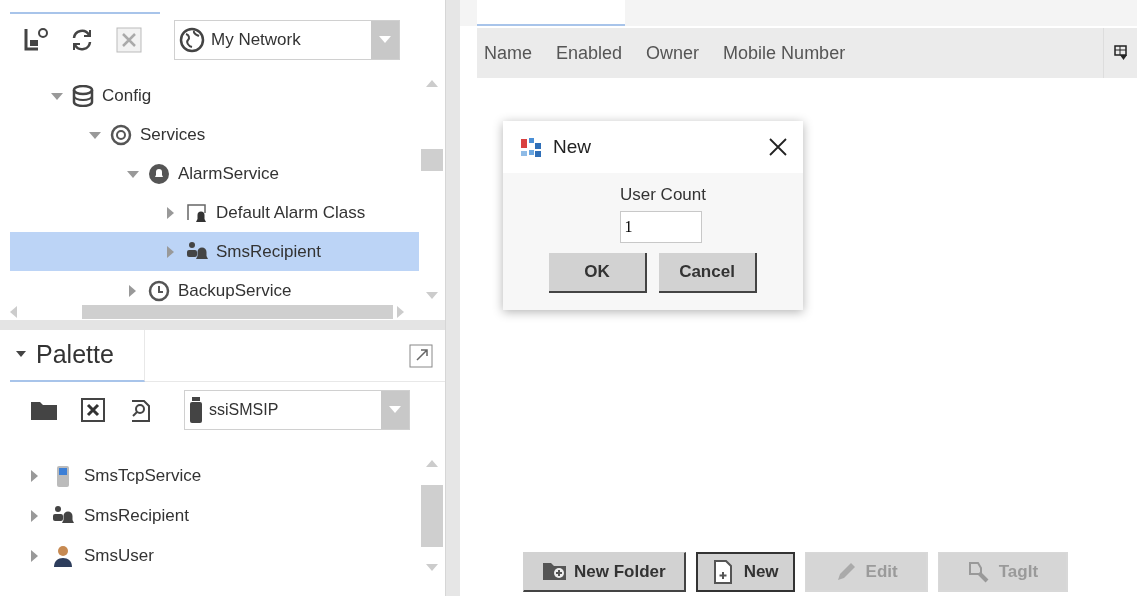 The width and height of the screenshot is (1137, 596). What do you see at coordinates (604, 572) in the screenshot?
I see `toolbar-button: New Folder` at bounding box center [604, 572].